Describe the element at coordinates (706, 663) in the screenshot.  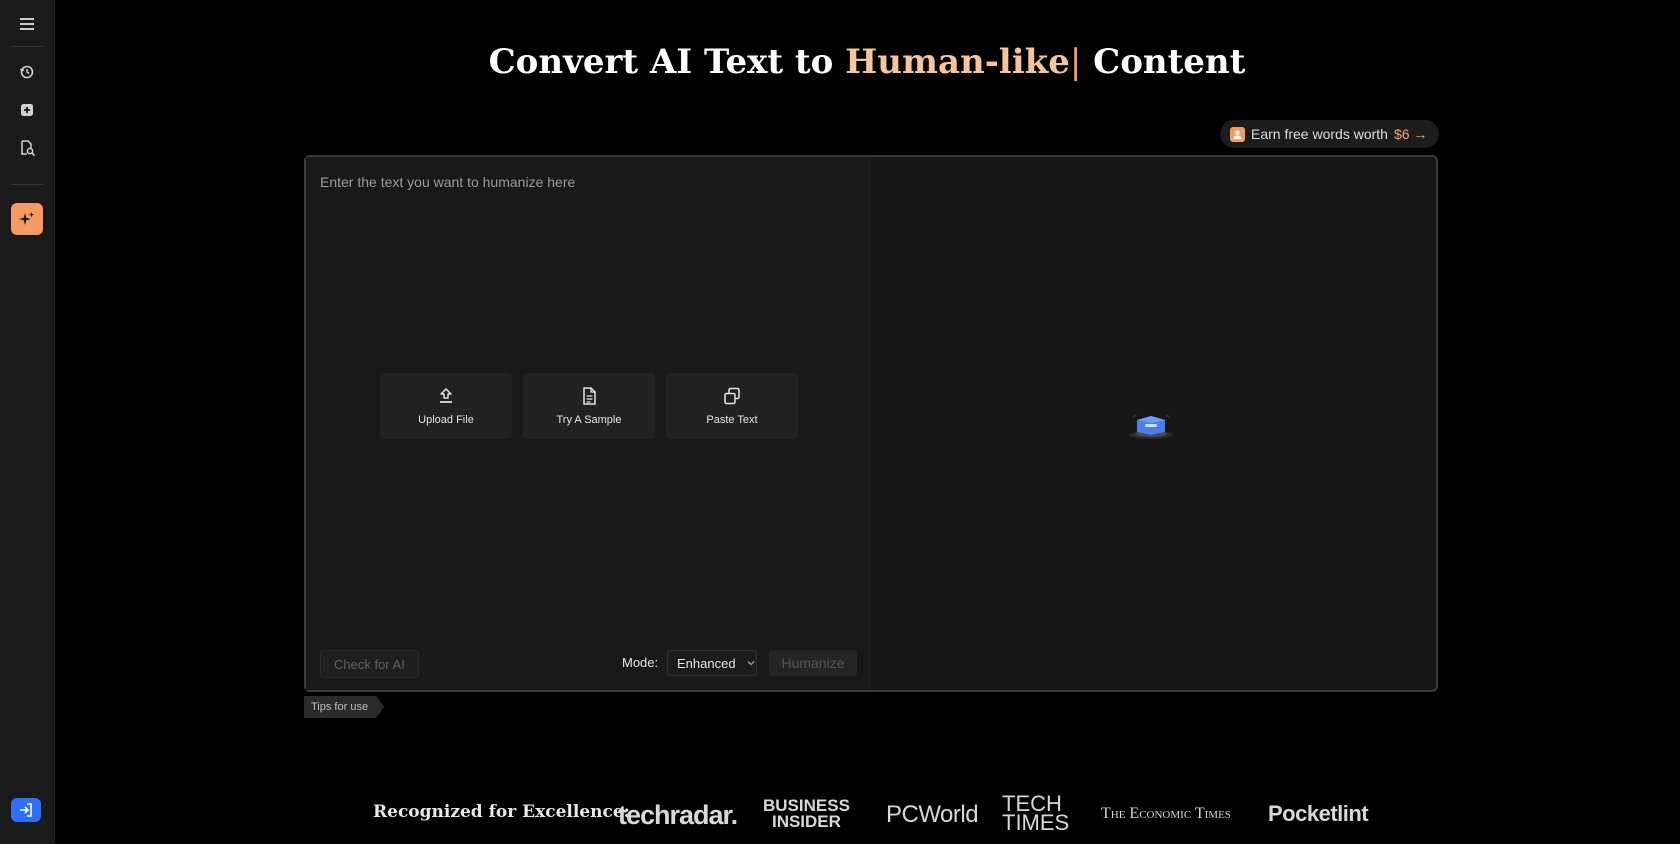
I see `mode-value: Enhanced` at that location.